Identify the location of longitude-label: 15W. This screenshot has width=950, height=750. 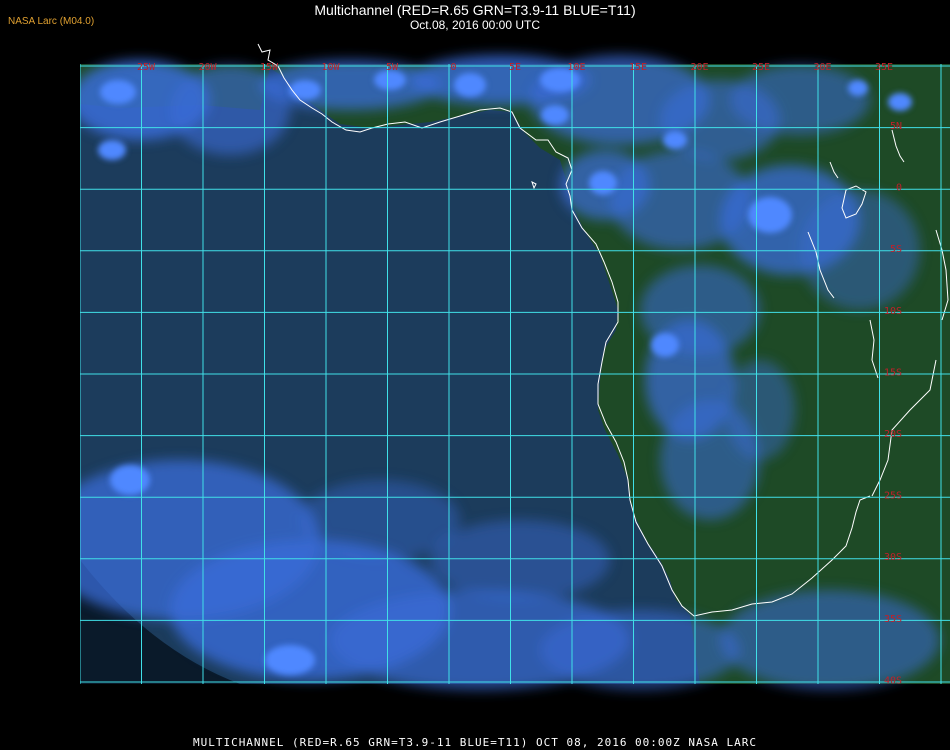
(269, 67).